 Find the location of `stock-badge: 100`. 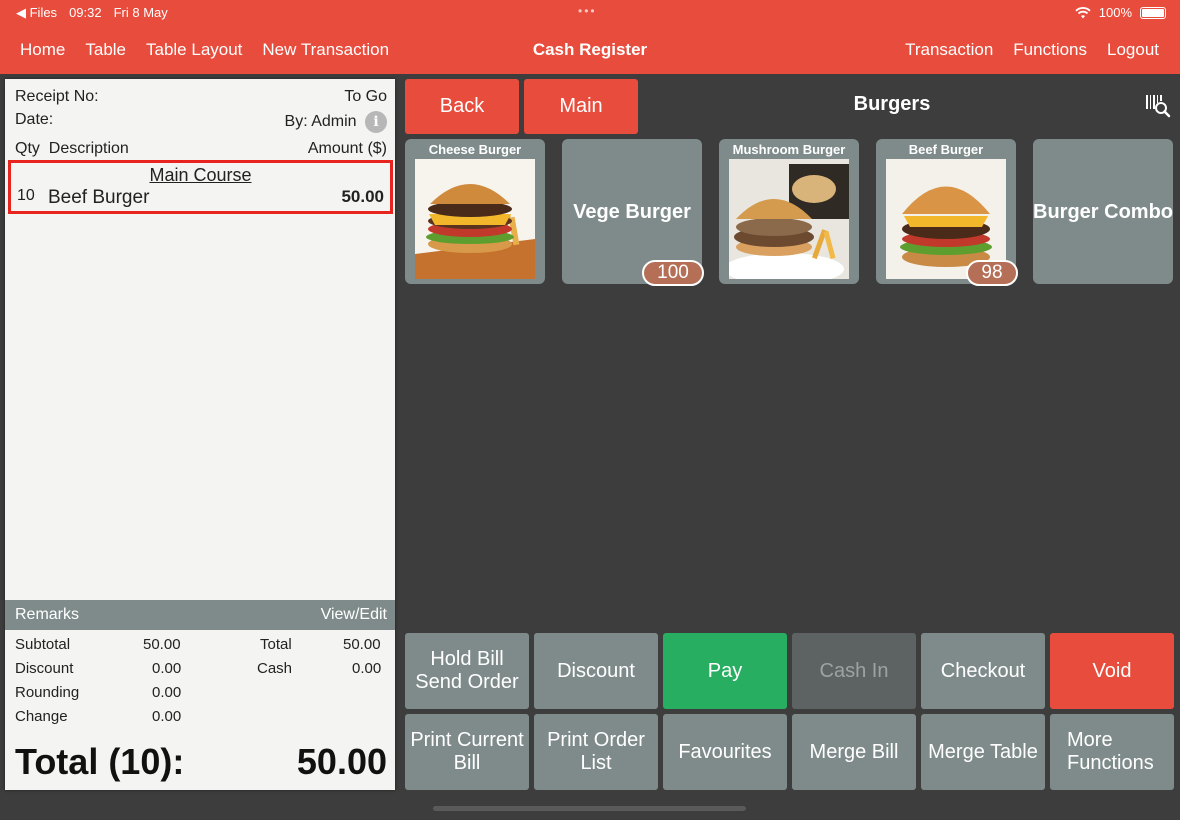

stock-badge: 100 is located at coordinates (673, 273).